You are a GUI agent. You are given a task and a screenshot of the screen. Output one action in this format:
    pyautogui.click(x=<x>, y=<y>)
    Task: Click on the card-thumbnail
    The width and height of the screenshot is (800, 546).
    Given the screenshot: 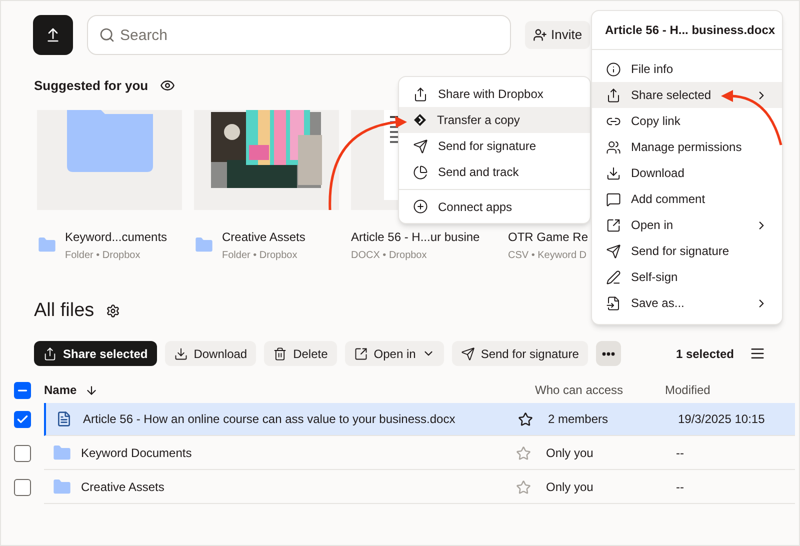 What is the action you would take?
    pyautogui.click(x=109, y=160)
    